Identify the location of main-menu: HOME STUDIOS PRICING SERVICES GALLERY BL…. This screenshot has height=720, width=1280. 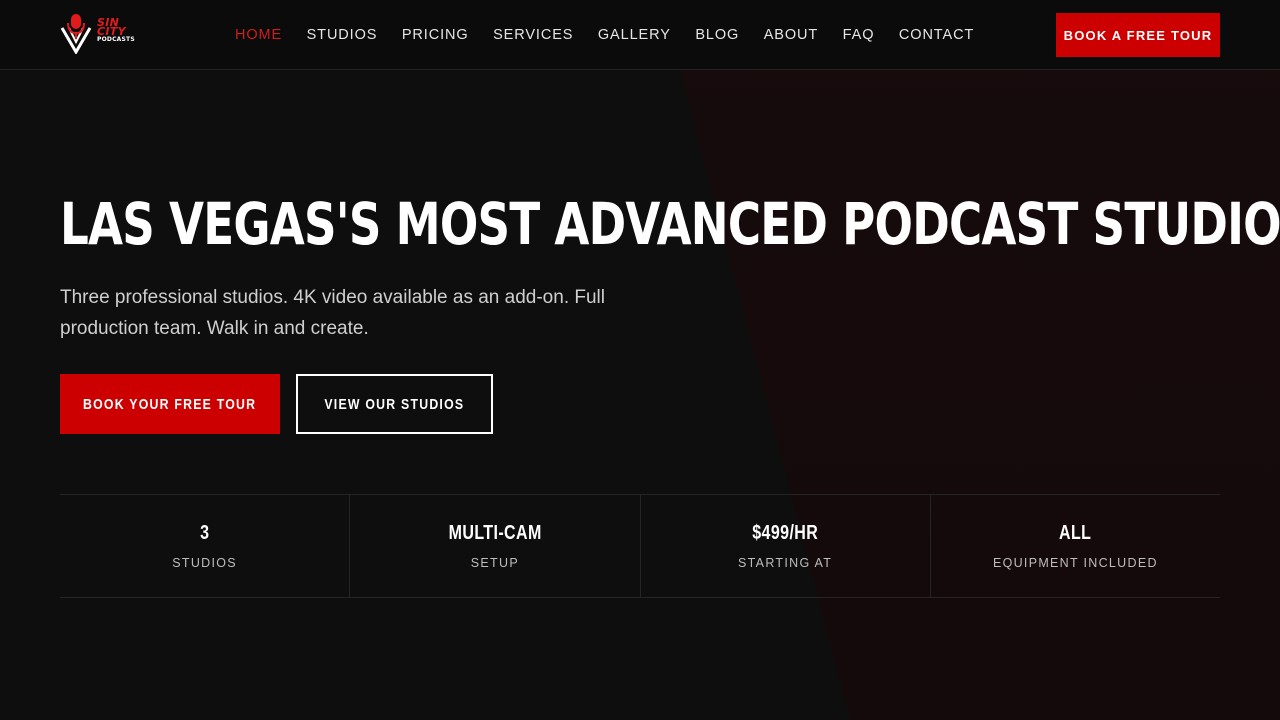
(617, 35).